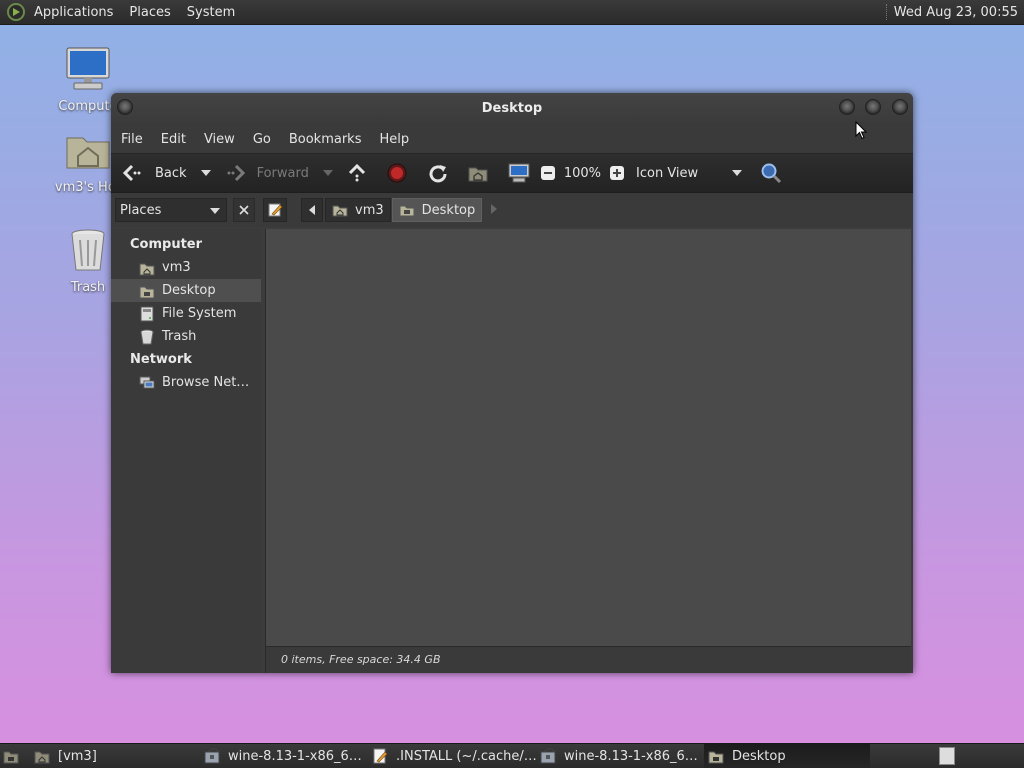 Image resolution: width=1024 pixels, height=768 pixels. I want to click on sidebar-item-trash: Trash, so click(186, 336).